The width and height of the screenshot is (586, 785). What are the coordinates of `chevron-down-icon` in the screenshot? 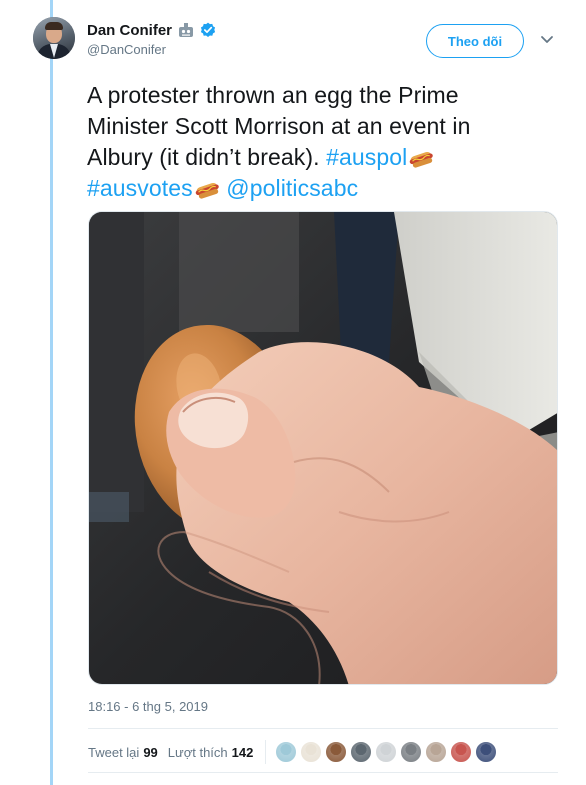 It's located at (547, 40).